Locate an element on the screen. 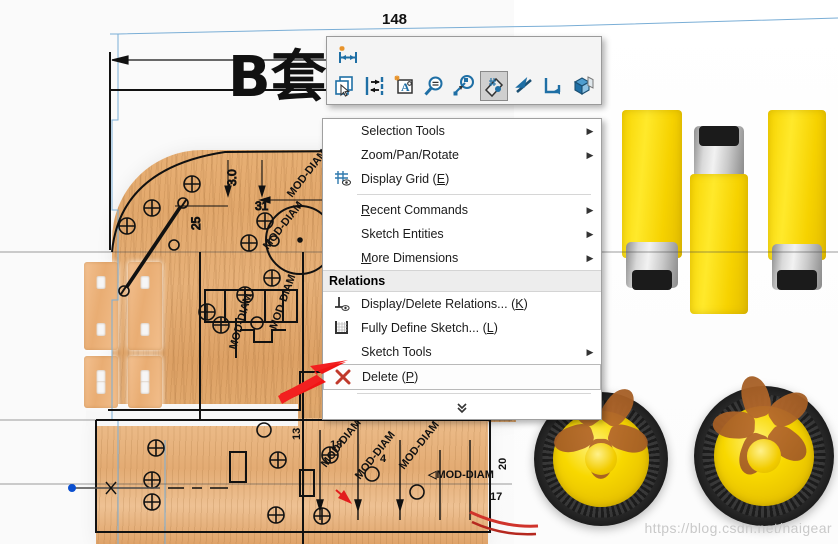  menu-label: RRecent Commandsecent Commands is located at coordinates (414, 210).